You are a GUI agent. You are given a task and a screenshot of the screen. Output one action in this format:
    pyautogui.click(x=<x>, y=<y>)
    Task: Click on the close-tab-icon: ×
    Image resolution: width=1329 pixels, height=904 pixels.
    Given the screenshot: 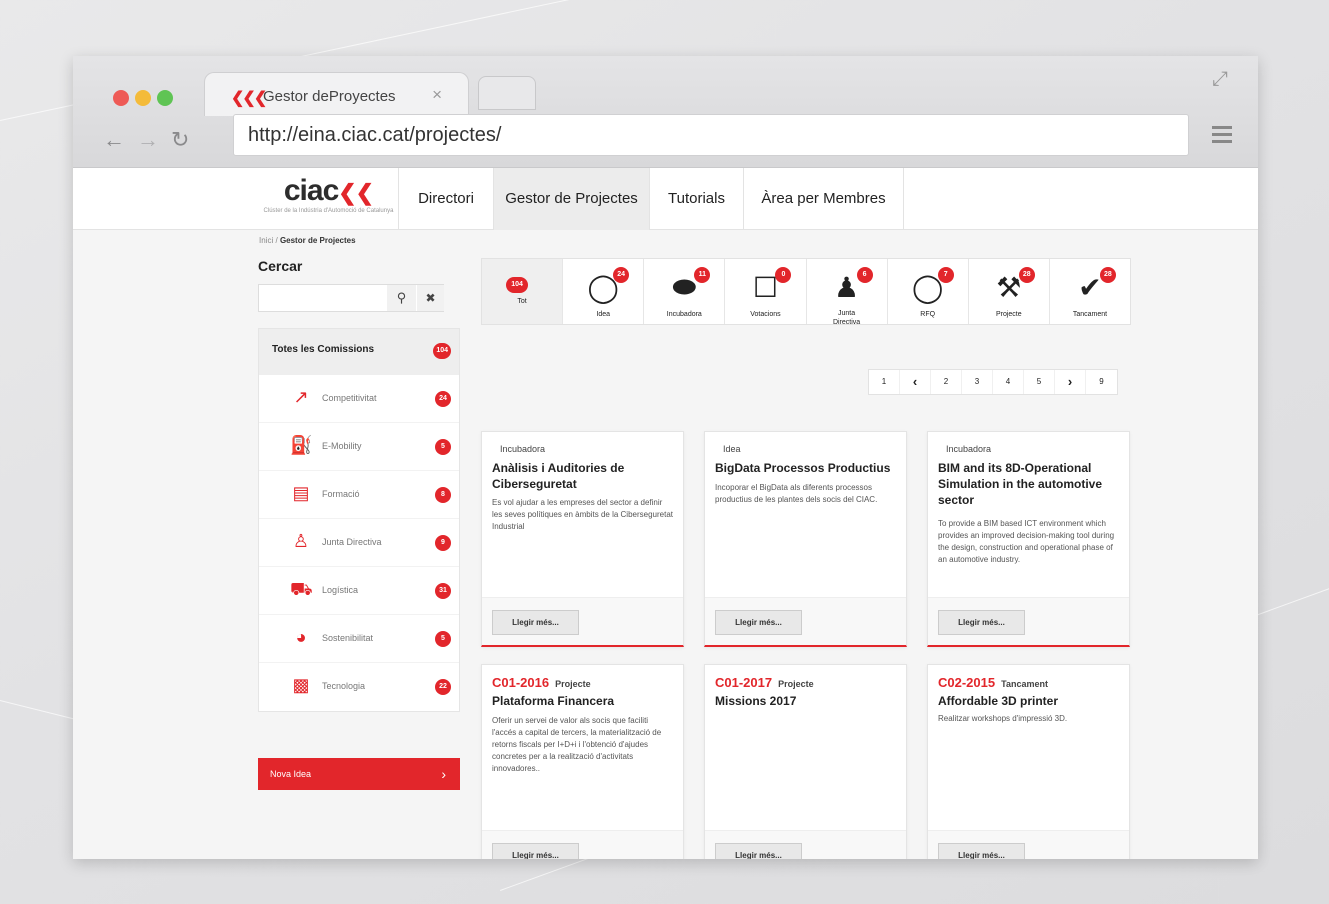 What is the action you would take?
    pyautogui.click(x=437, y=95)
    